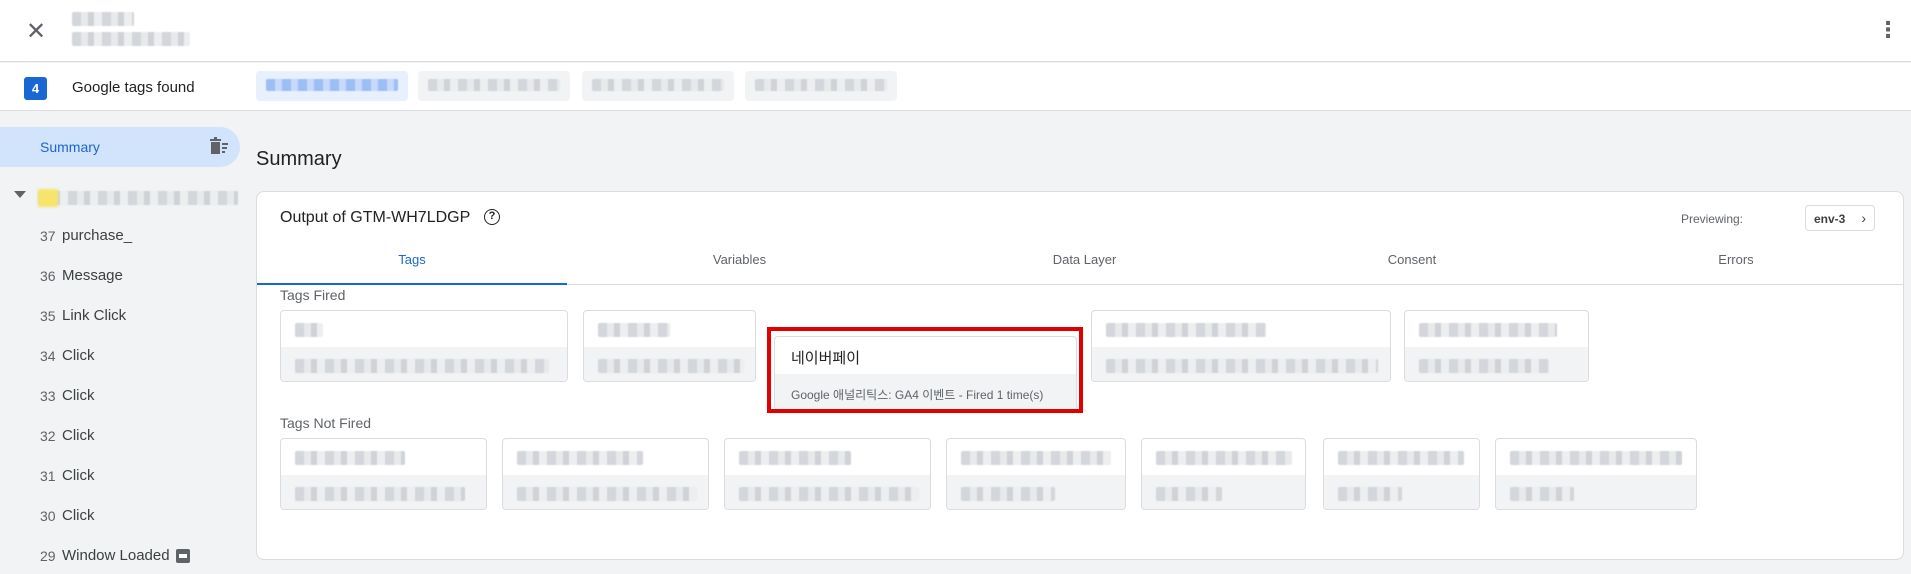 This screenshot has height=574, width=1911. What do you see at coordinates (1711, 219) in the screenshot?
I see `previewing-label: Previewing:` at bounding box center [1711, 219].